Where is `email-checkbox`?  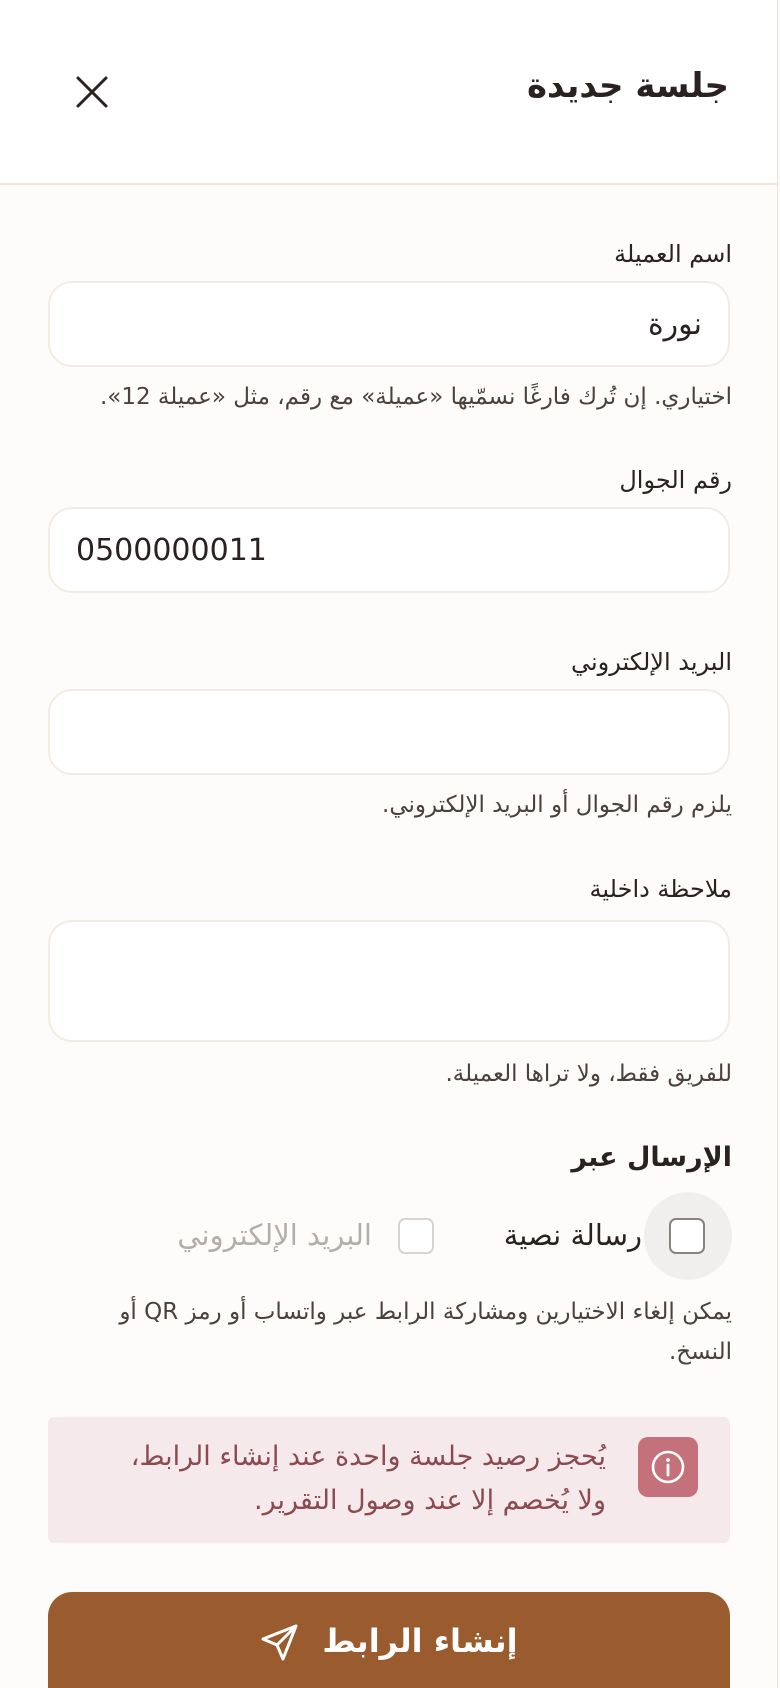
email-checkbox is located at coordinates (416, 1236).